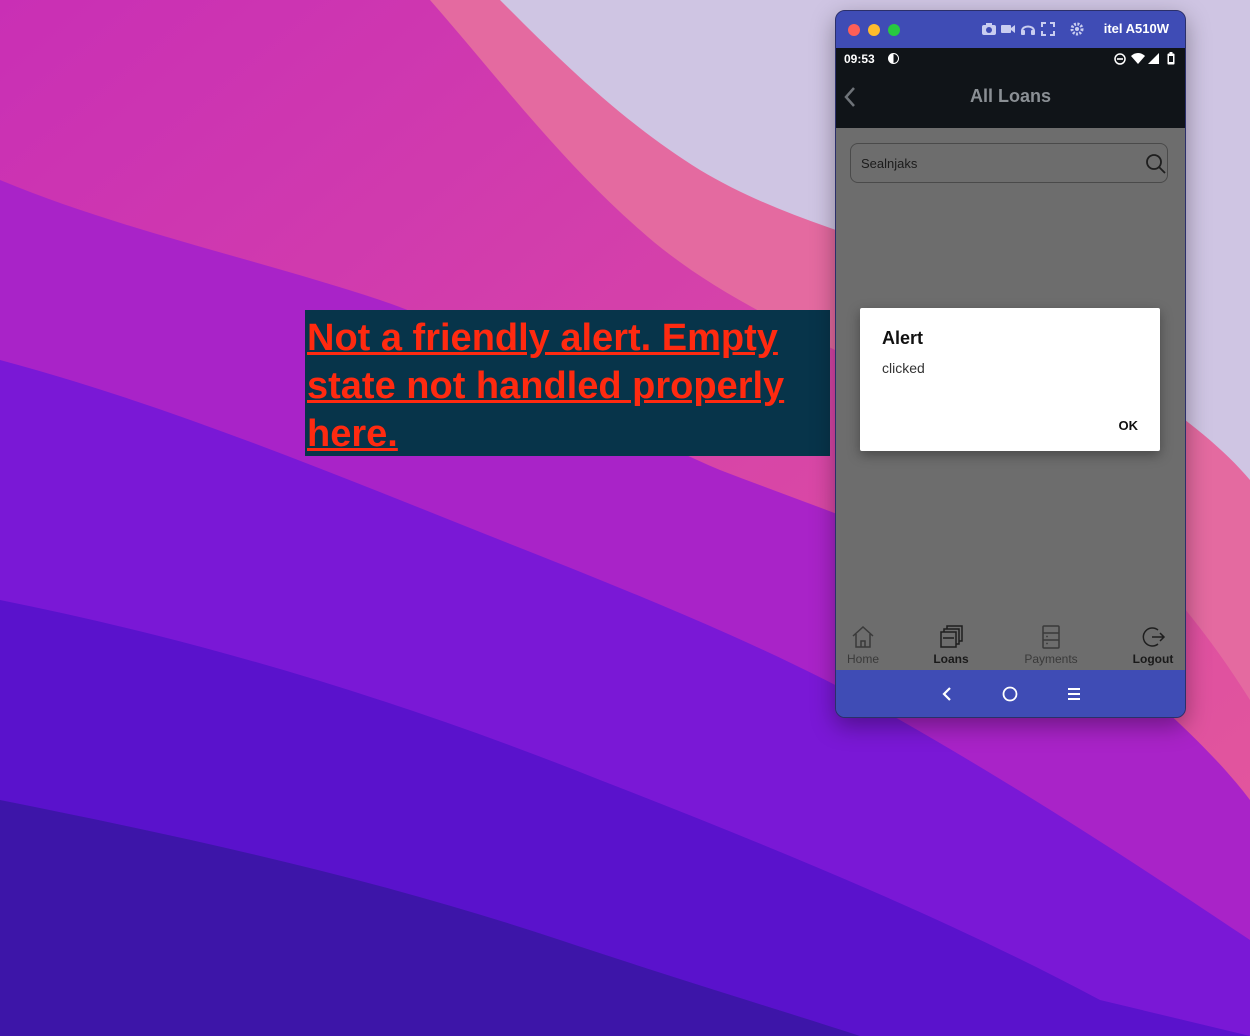 This screenshot has height=1036, width=1250. Describe the element at coordinates (1154, 637) in the screenshot. I see `logout-icon` at that location.